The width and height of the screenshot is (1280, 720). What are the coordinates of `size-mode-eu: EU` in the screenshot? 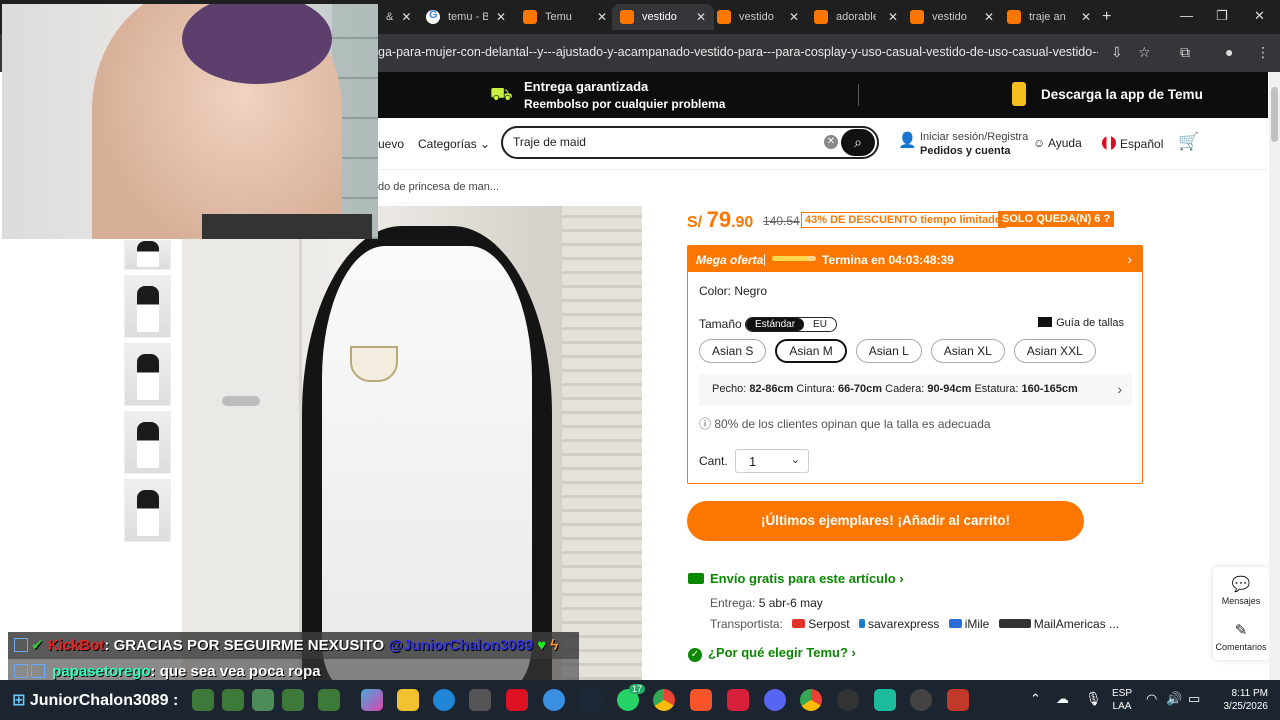 It's located at (820, 324).